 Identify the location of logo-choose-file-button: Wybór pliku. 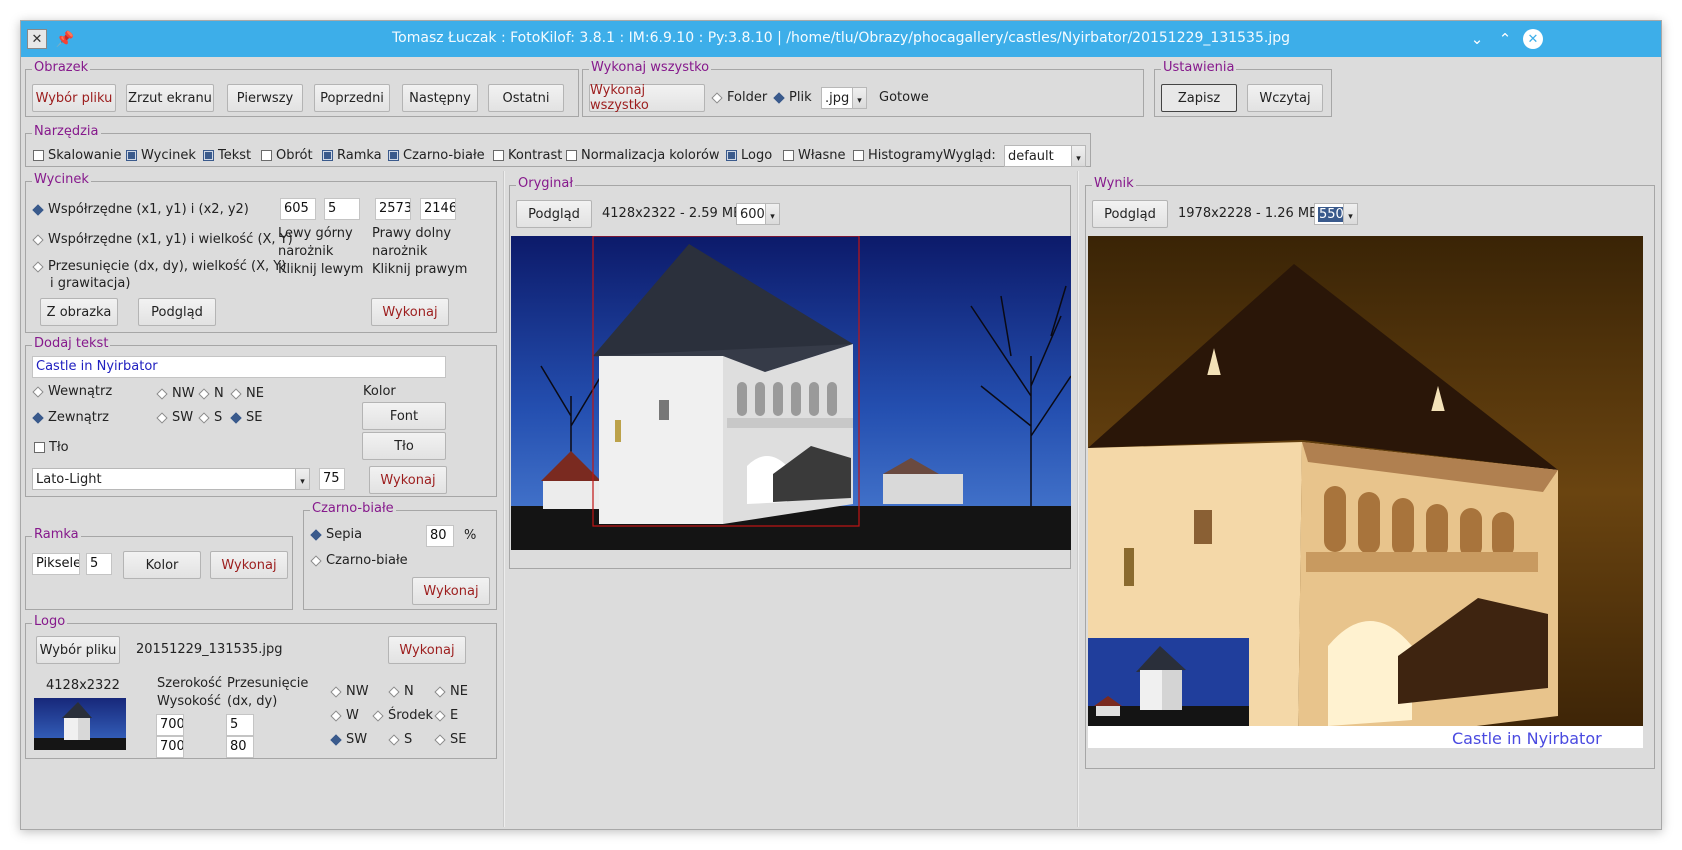
(78, 650).